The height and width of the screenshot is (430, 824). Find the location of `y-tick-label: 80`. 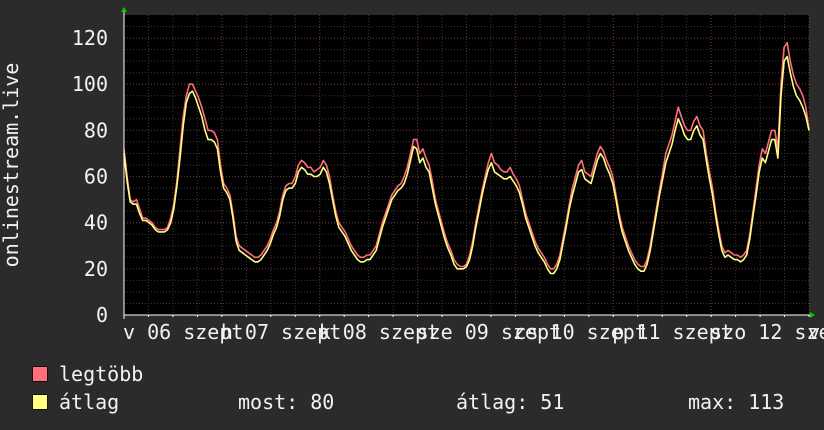

y-tick-label: 80 is located at coordinates (96, 130).